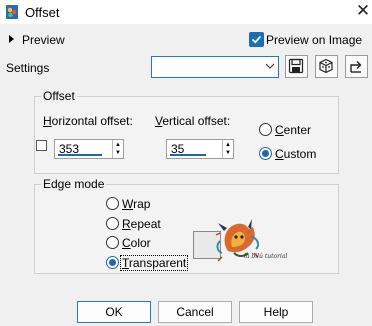  Describe the element at coordinates (193, 121) in the screenshot. I see `vertical-offset-label: Vertical offset:` at that location.